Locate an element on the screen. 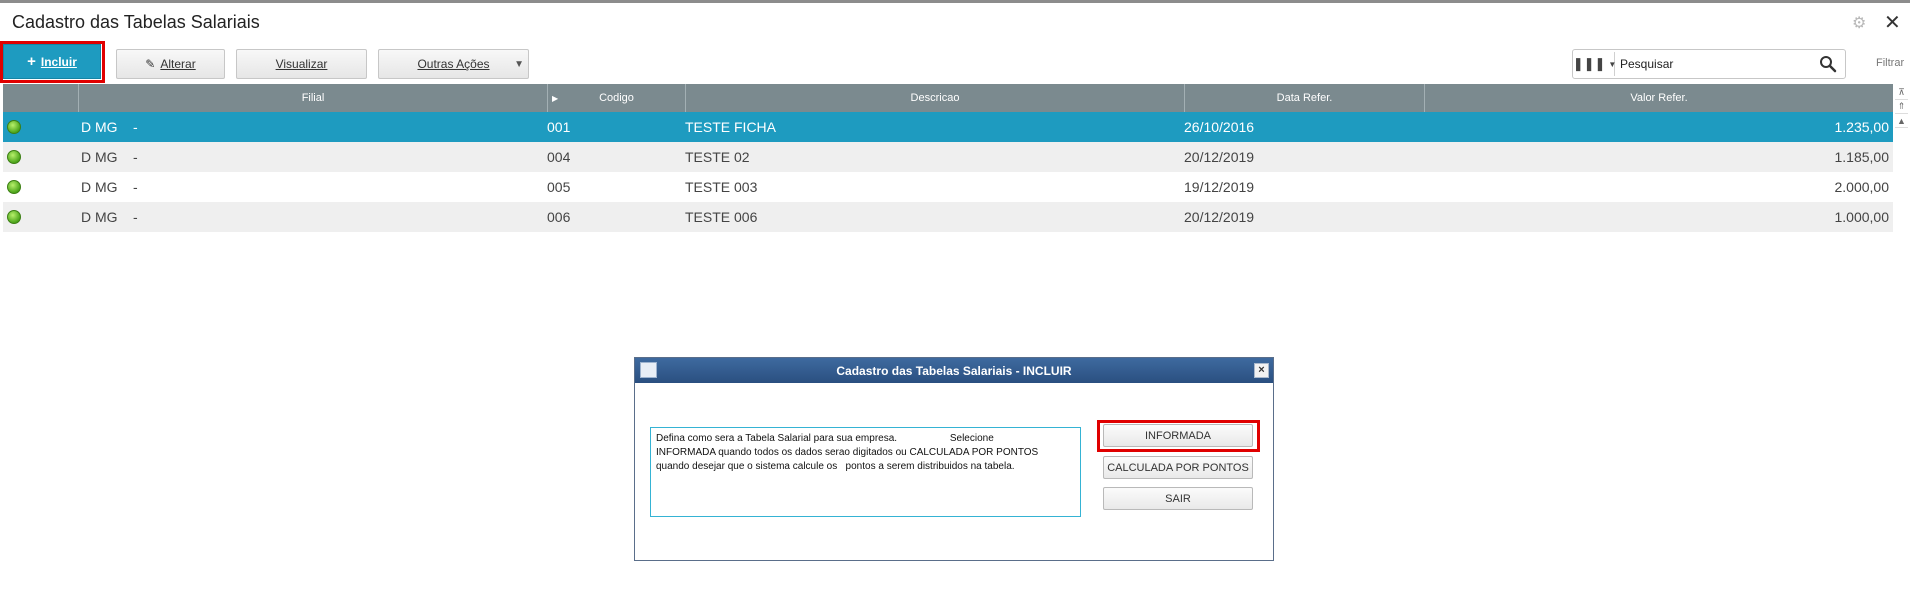 Image resolution: width=1910 pixels, height=599 pixels. cell-codigo: 001 is located at coordinates (559, 127).